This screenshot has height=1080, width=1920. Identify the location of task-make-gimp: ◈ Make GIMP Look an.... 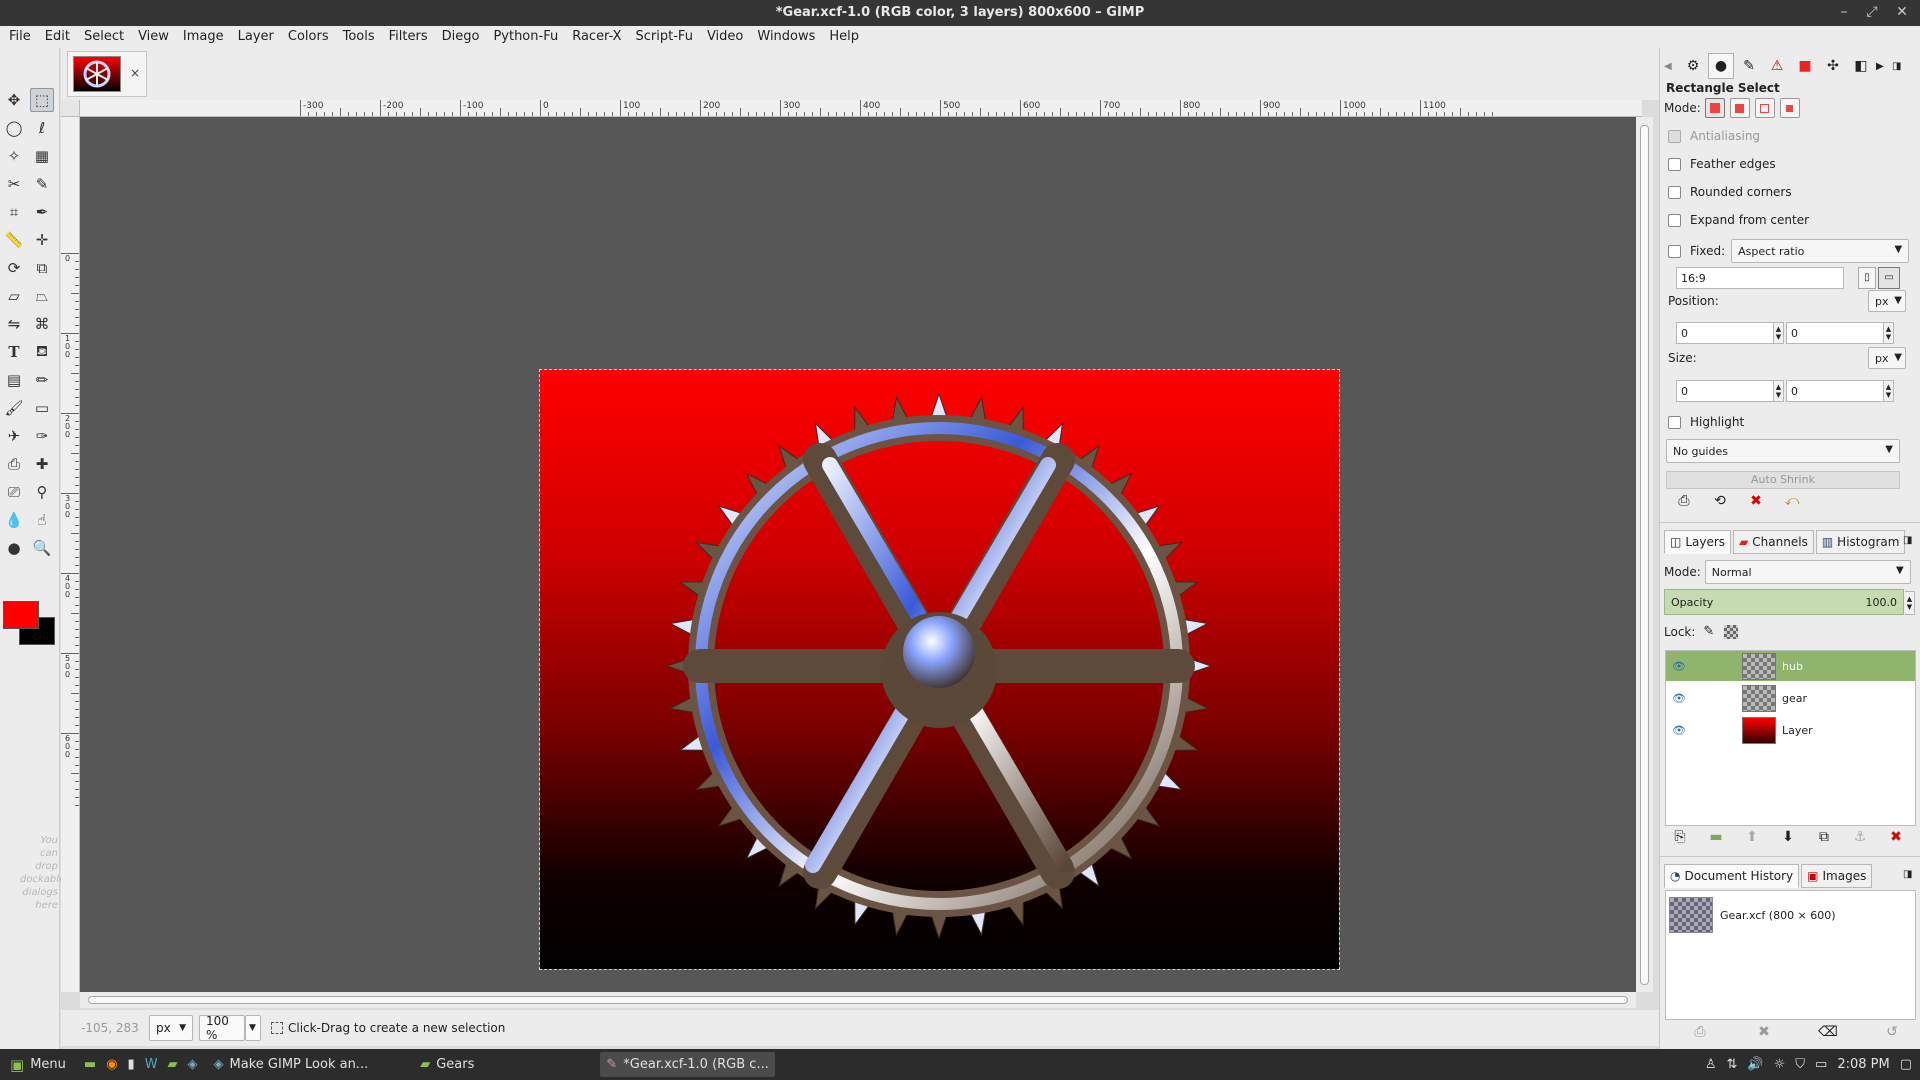
(291, 1064).